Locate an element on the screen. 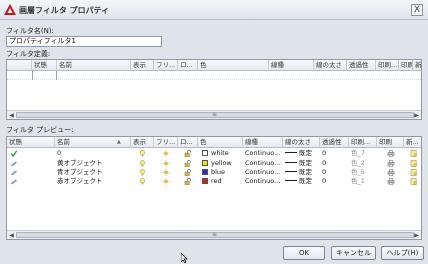 This screenshot has height=264, width=428. layer-name-cell: 赤オブジェクト is located at coordinates (93, 181).